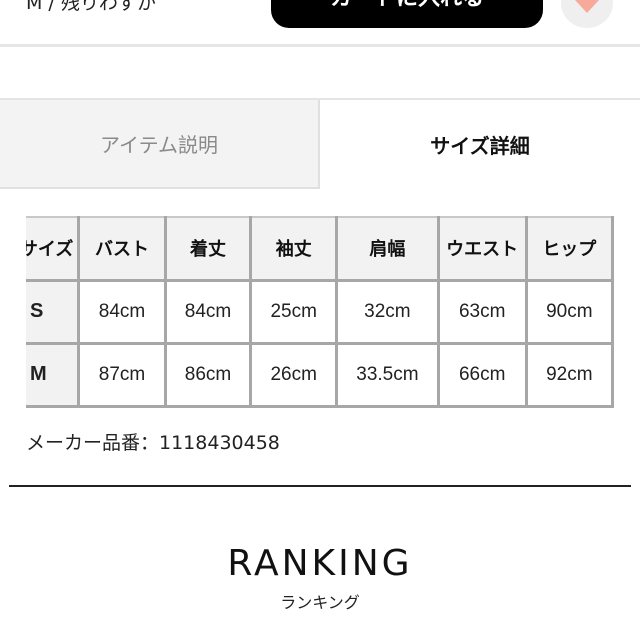 The height and width of the screenshot is (640, 640). I want to click on column-header: ウエスト, so click(482, 249).